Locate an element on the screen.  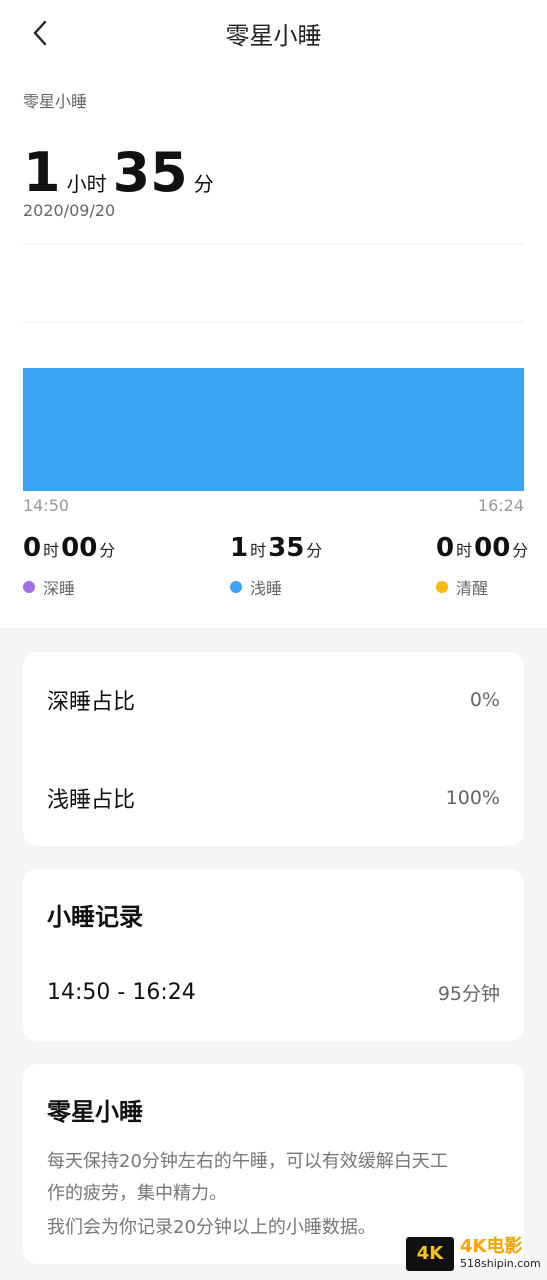
page-title: 零星小睡 is located at coordinates (273, 36).